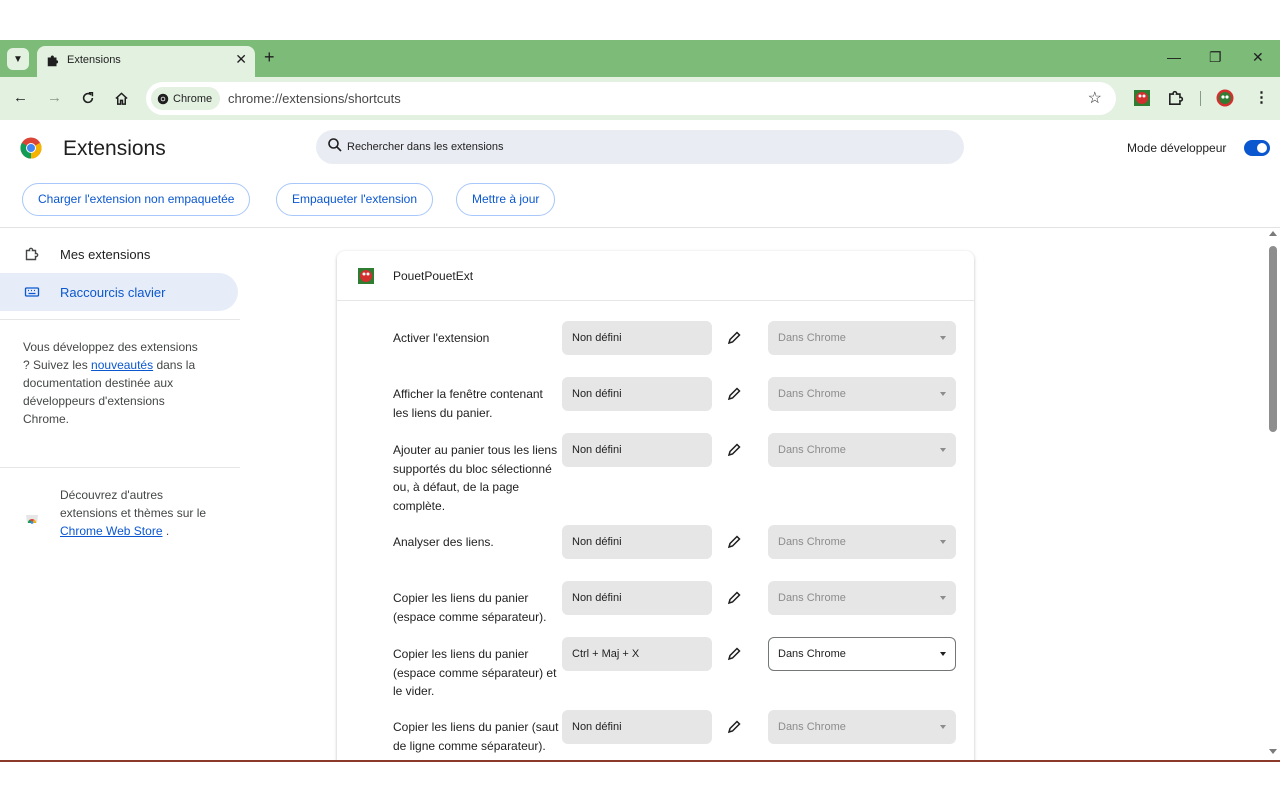 The image size is (1280, 800). I want to click on close-window-button: ✕, so click(1258, 57).